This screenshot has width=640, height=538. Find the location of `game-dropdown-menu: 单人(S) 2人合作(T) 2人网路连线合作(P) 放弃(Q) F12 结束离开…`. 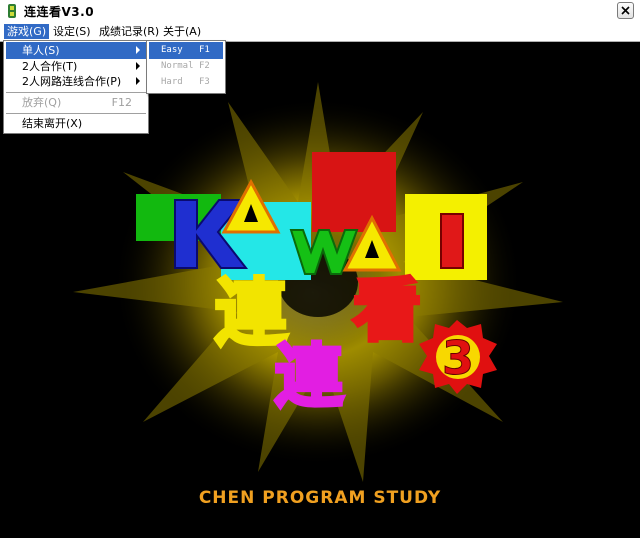

game-dropdown-menu: 单人(S) 2人合作(T) 2人网路连线合作(P) 放弃(Q) F12 结束离开… is located at coordinates (76, 87).